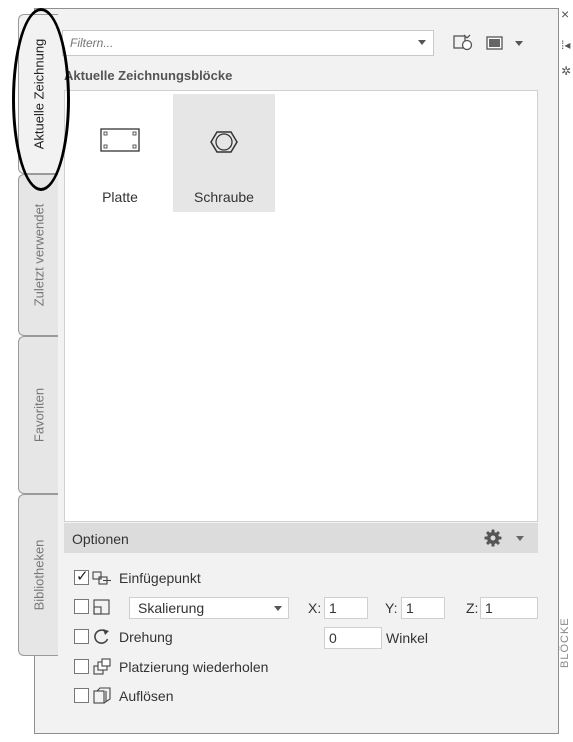 This screenshot has height=742, width=573. I want to click on gear-icon, so click(493, 538).